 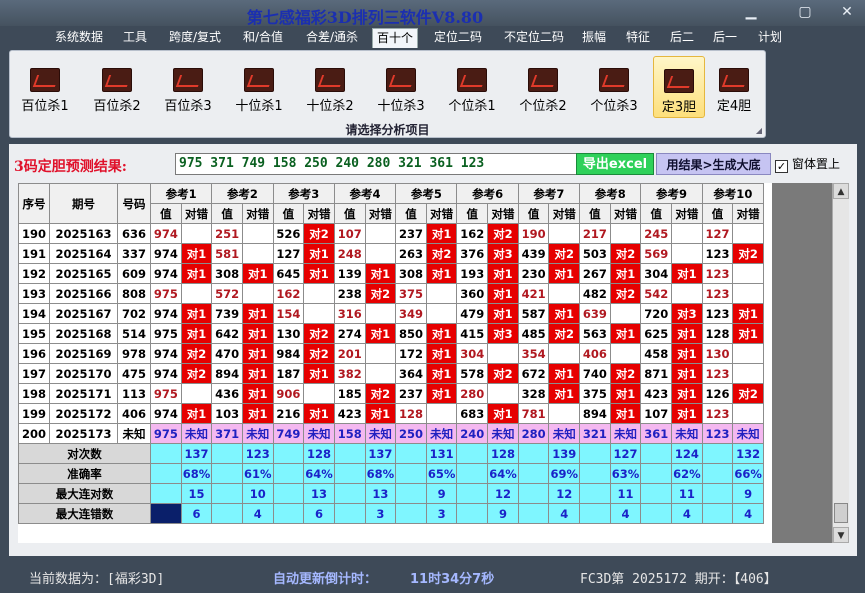 What do you see at coordinates (134, 313) in the screenshot?
I see `row-number: 702` at bounding box center [134, 313].